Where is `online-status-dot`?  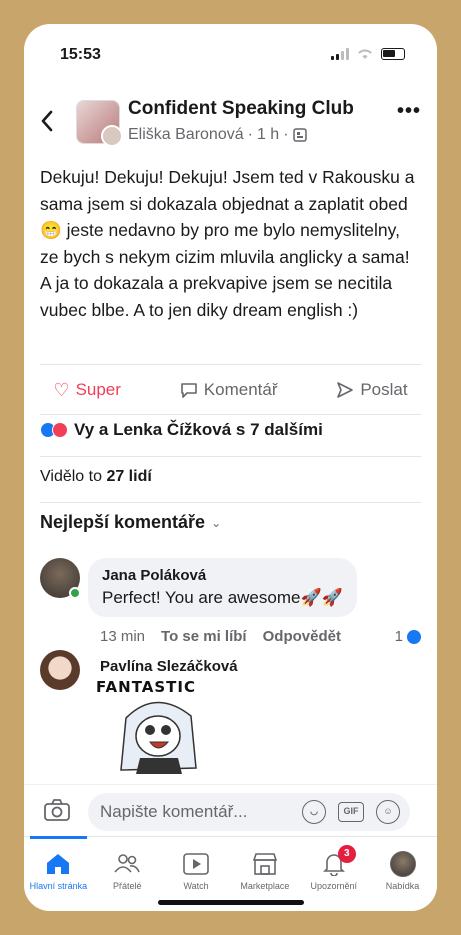 online-status-dot is located at coordinates (75, 593).